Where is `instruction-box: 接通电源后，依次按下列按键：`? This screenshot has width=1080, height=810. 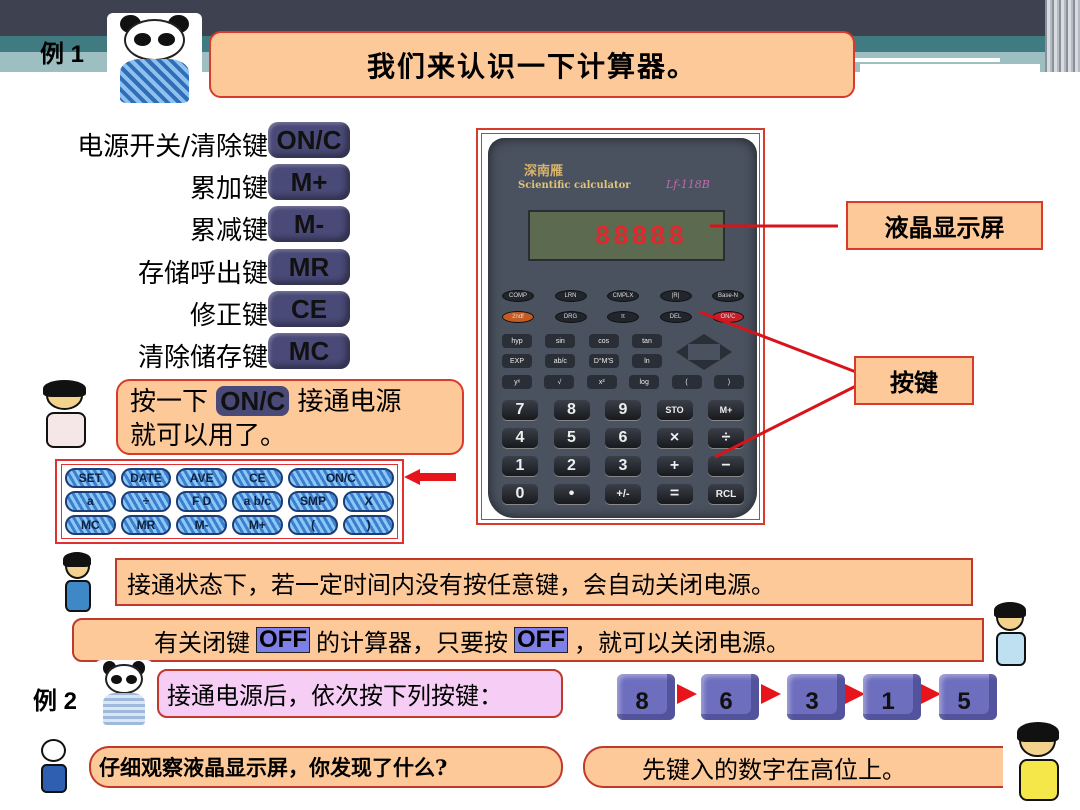
instruction-box: 接通电源后，依次按下列按键： is located at coordinates (360, 693).